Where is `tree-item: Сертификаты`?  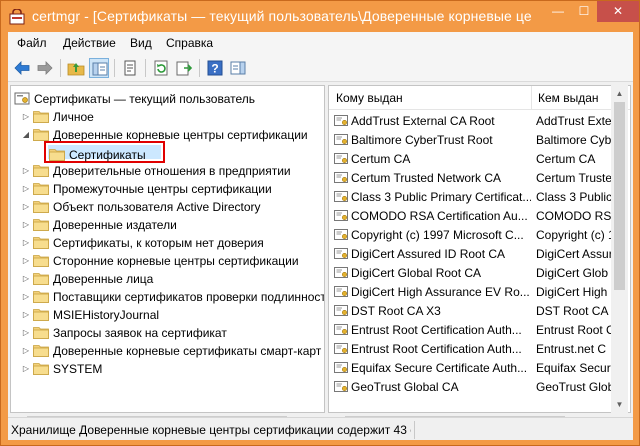
tree-item: Сертификаты is located at coordinates (181, 155).